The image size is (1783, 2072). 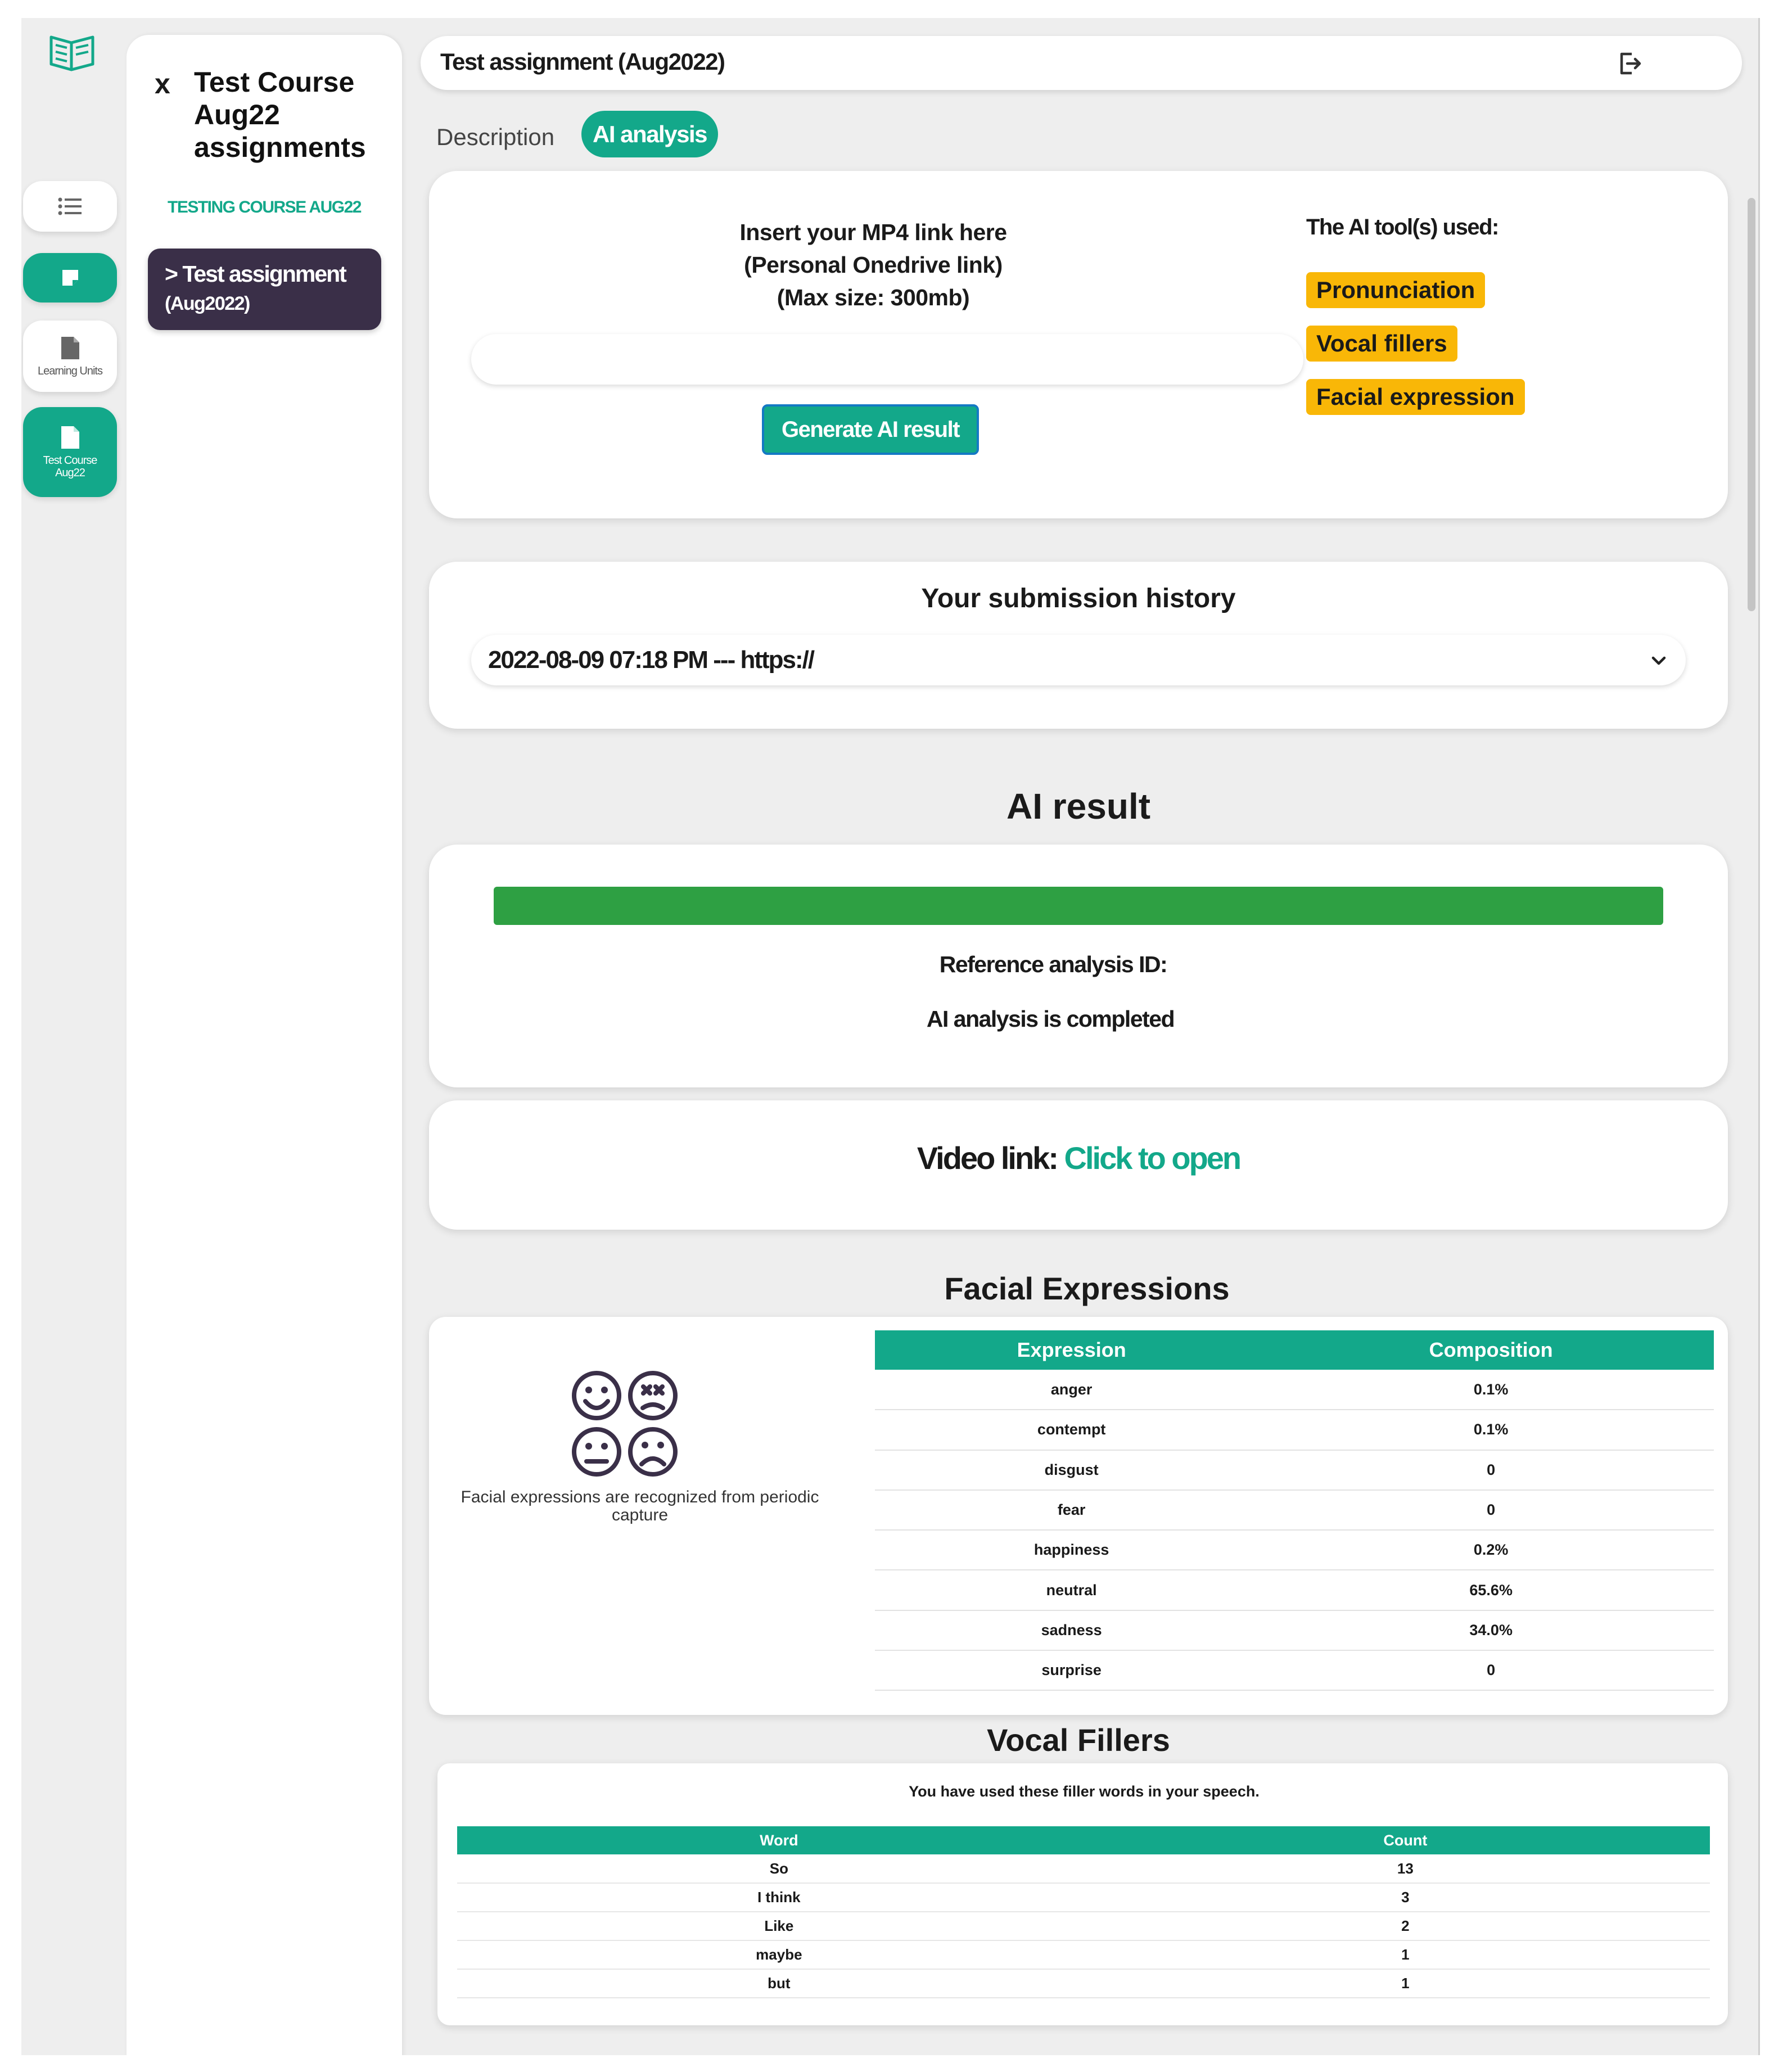 I want to click on table-row: maybe 1, so click(x=1083, y=1955).